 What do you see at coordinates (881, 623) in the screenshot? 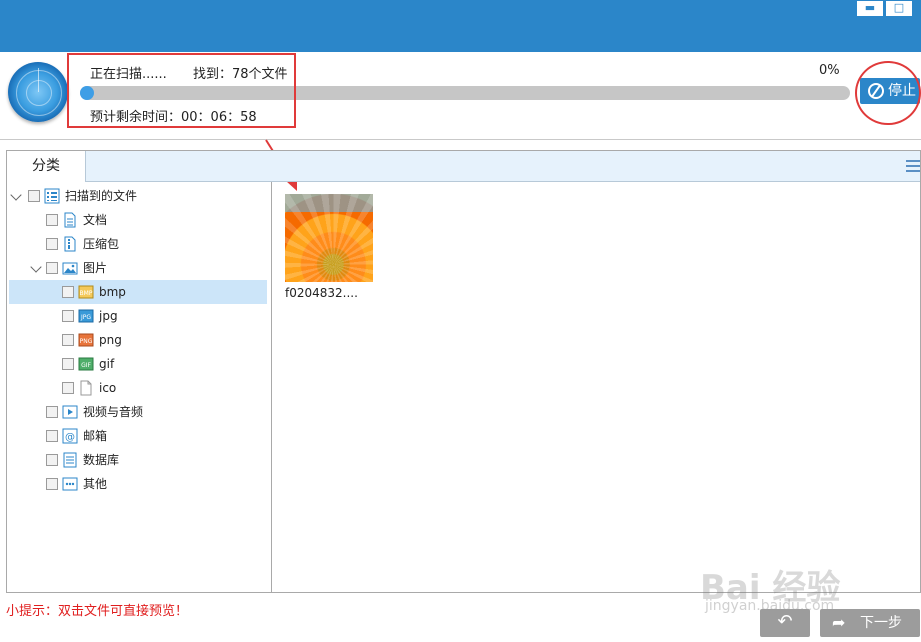
I see `next-button-label: 下一步` at bounding box center [881, 623].